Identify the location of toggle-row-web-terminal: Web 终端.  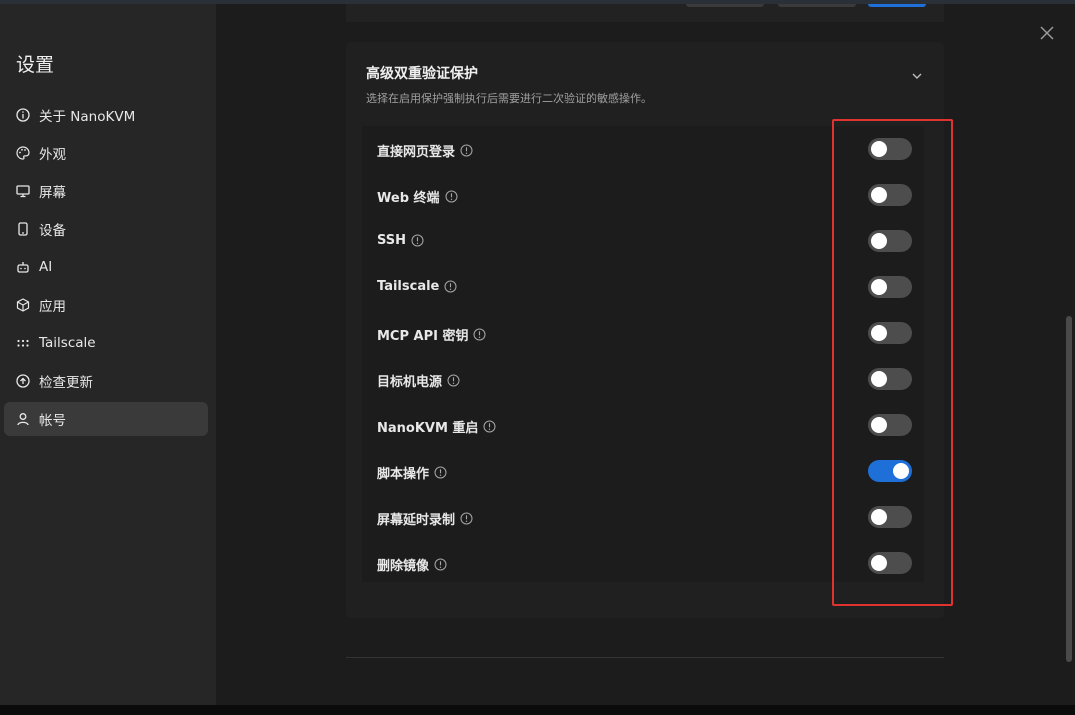
(643, 195).